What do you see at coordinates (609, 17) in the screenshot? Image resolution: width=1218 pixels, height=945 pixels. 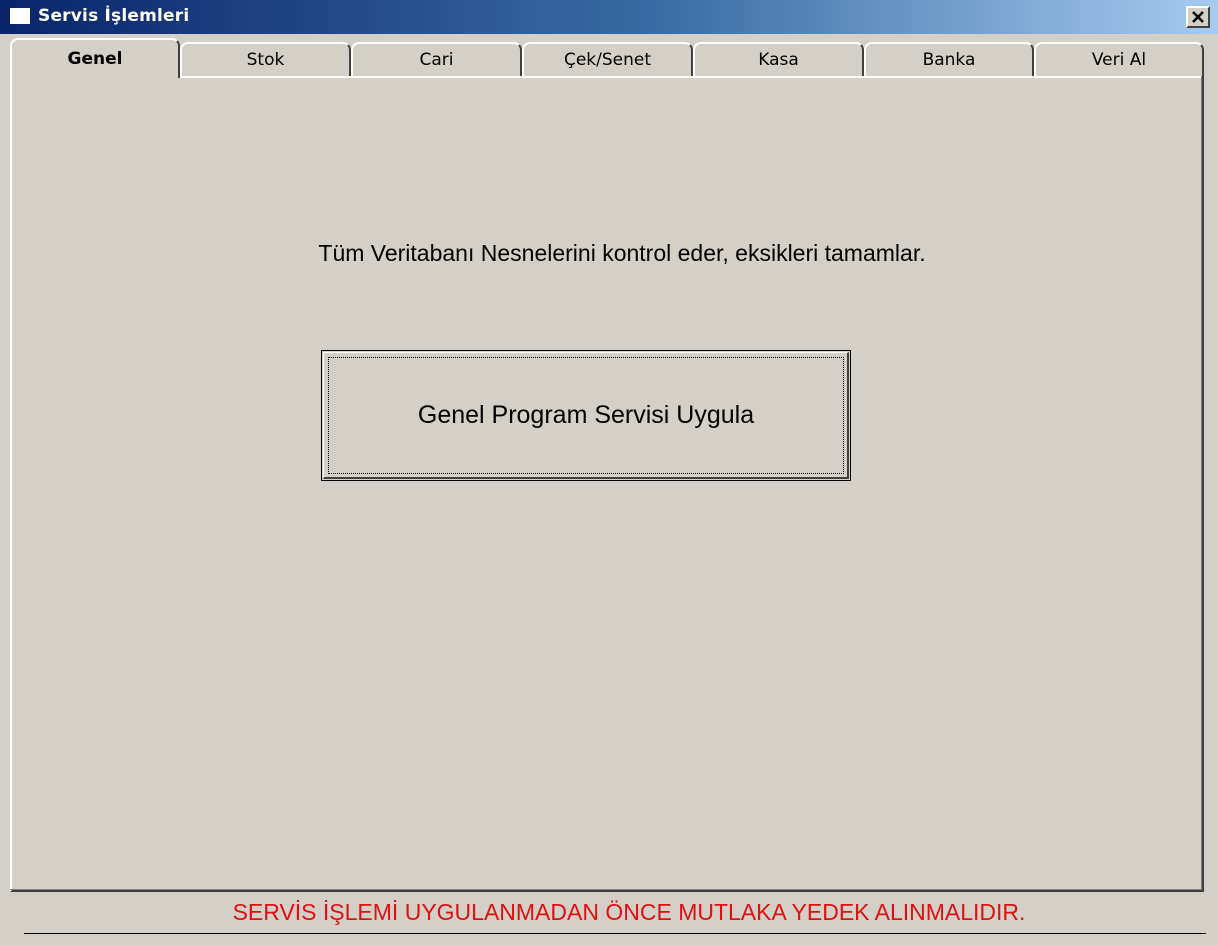 I see `title-bar: Servis İşlemleri` at bounding box center [609, 17].